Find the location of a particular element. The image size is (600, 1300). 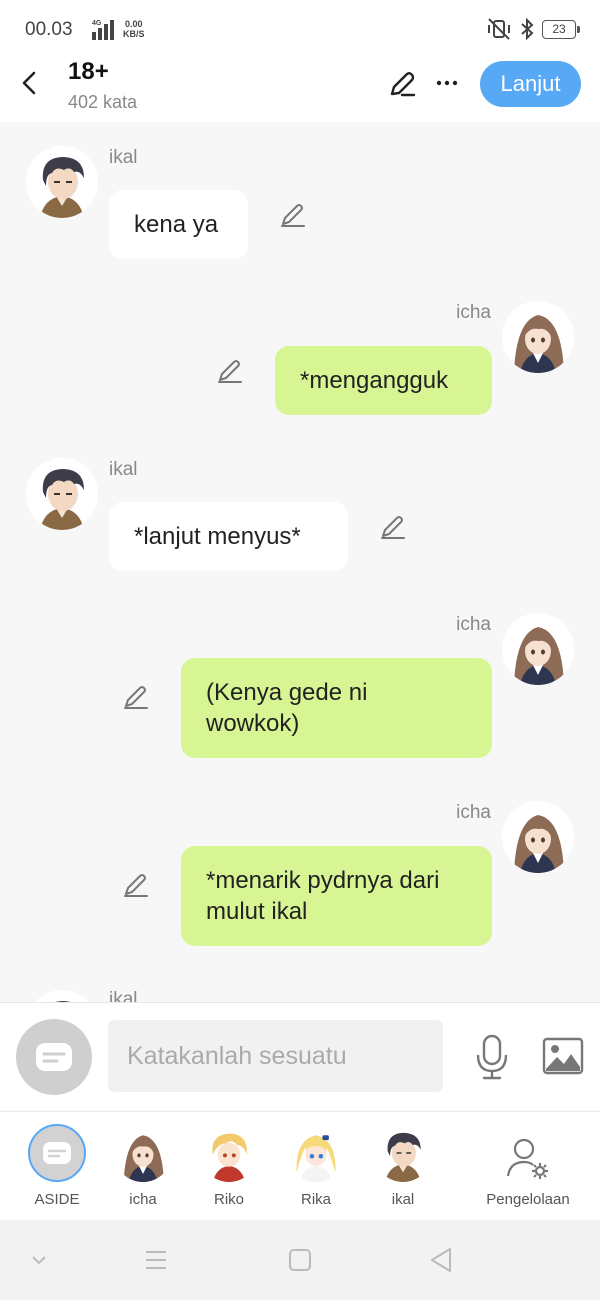

character-label: Riko is located at coordinates (228, 1199).